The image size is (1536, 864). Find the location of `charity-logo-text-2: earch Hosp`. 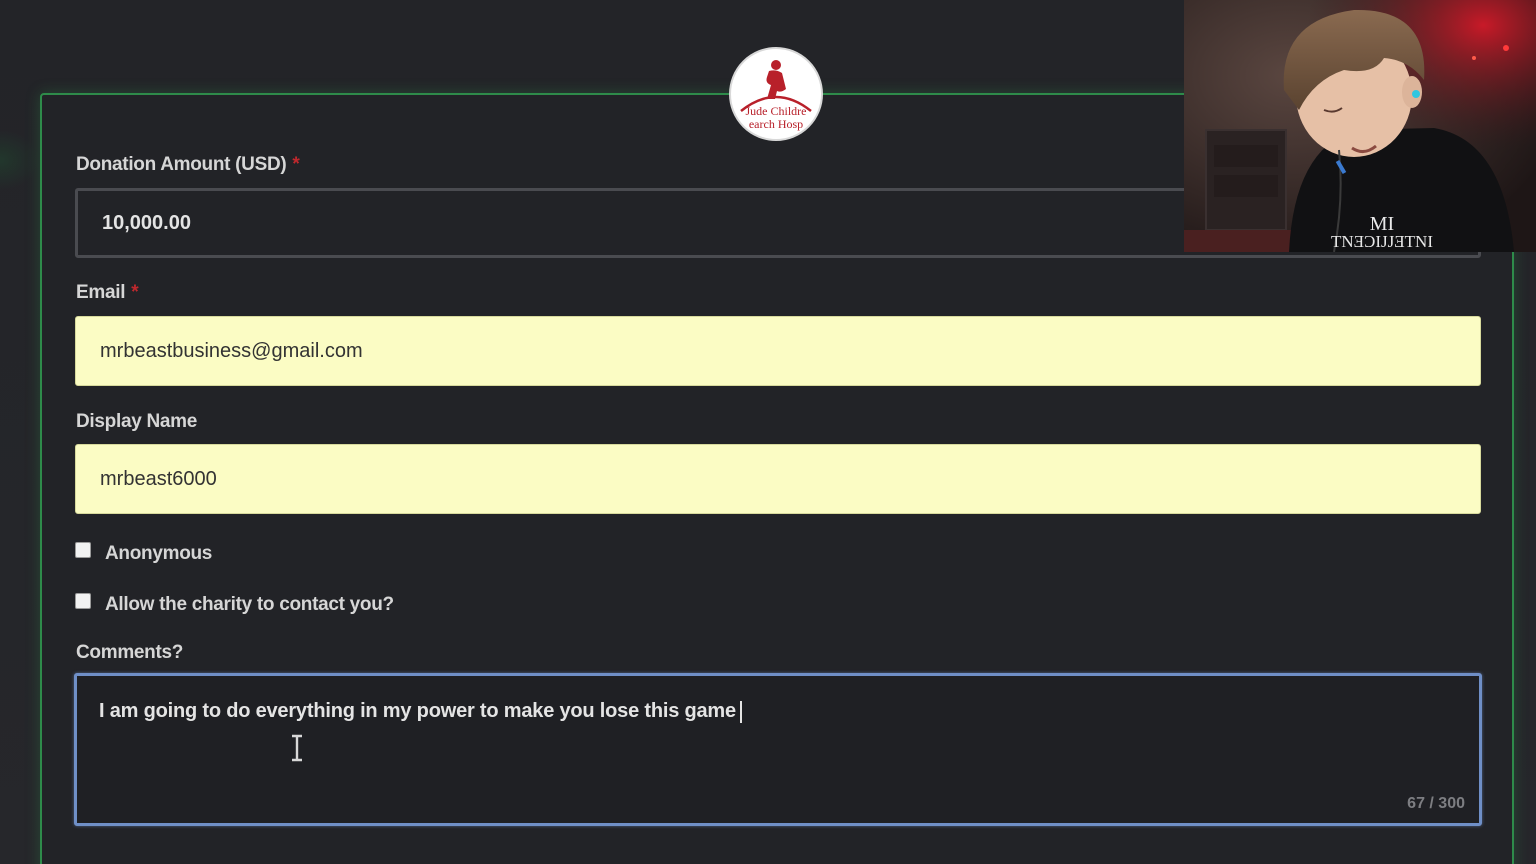

charity-logo-text-2: earch Hosp is located at coordinates (776, 124).